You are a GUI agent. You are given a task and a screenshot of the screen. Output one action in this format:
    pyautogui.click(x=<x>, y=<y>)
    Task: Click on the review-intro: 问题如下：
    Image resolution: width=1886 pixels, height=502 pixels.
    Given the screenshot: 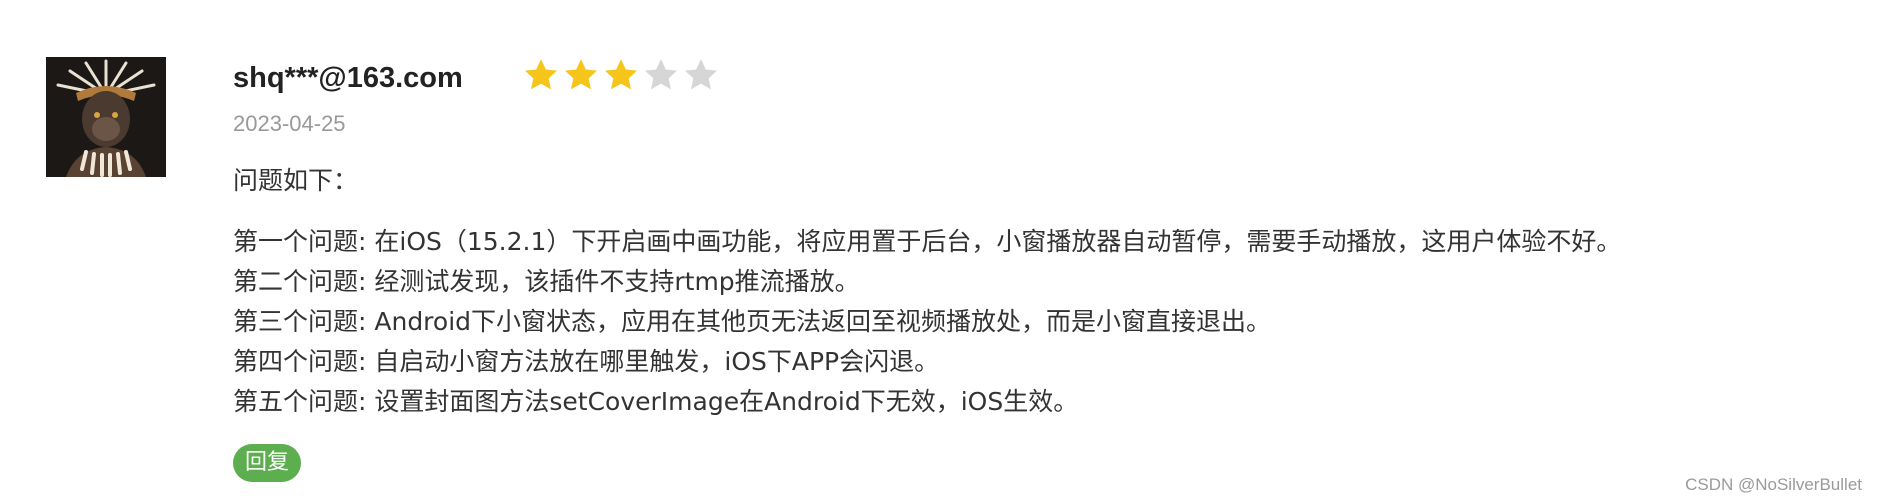 What is the action you would take?
    pyautogui.click(x=296, y=180)
    